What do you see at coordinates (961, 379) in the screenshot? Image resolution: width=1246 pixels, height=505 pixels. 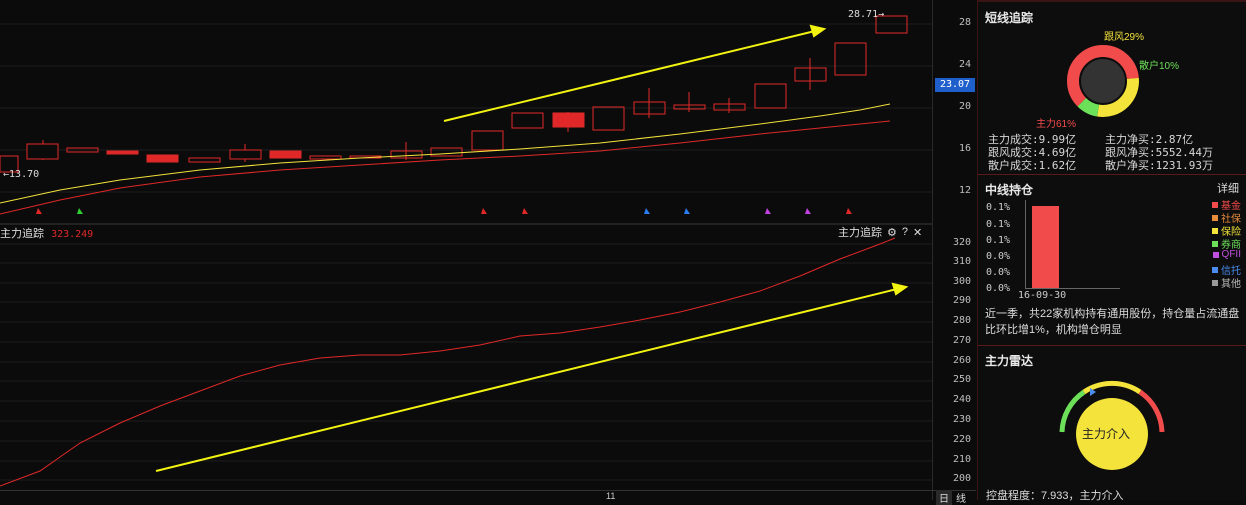 I see `sub-axis-tick: 250` at bounding box center [961, 379].